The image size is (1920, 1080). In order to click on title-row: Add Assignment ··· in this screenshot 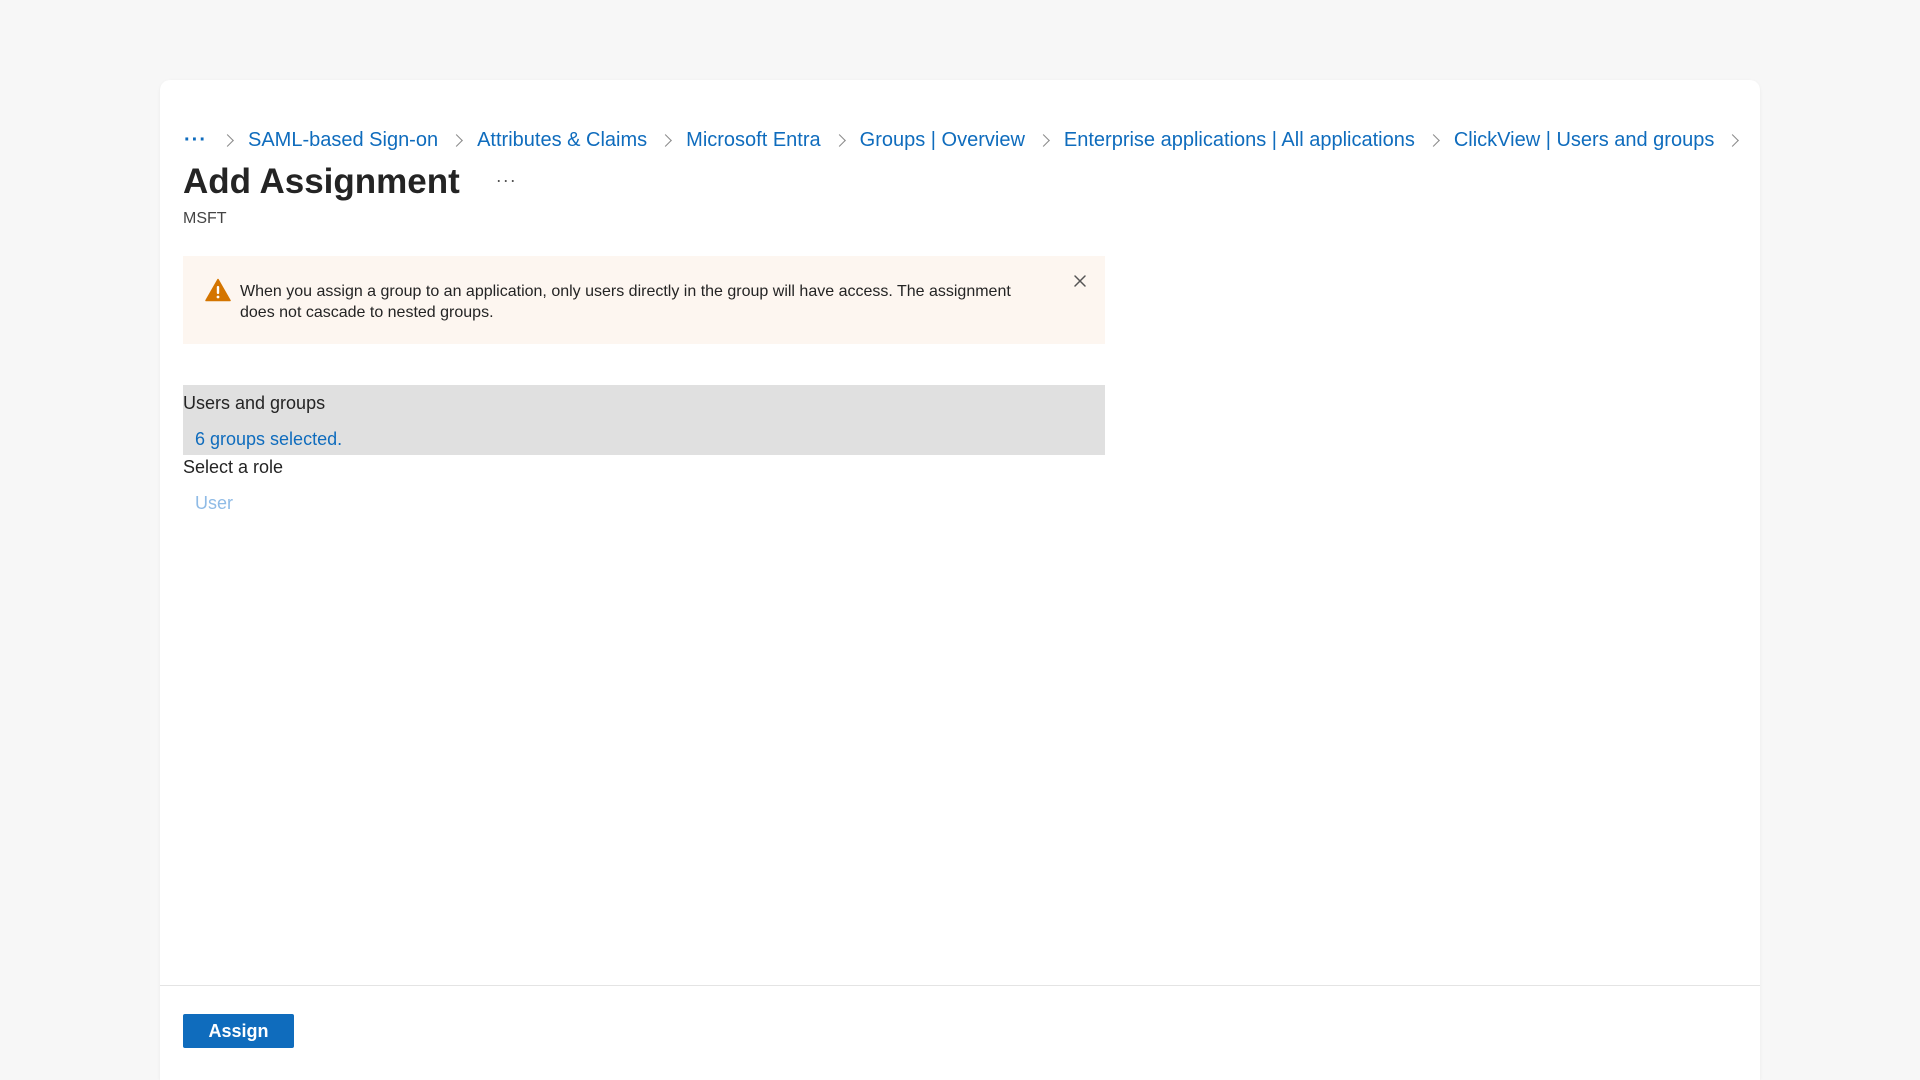, I will do `click(350, 182)`.